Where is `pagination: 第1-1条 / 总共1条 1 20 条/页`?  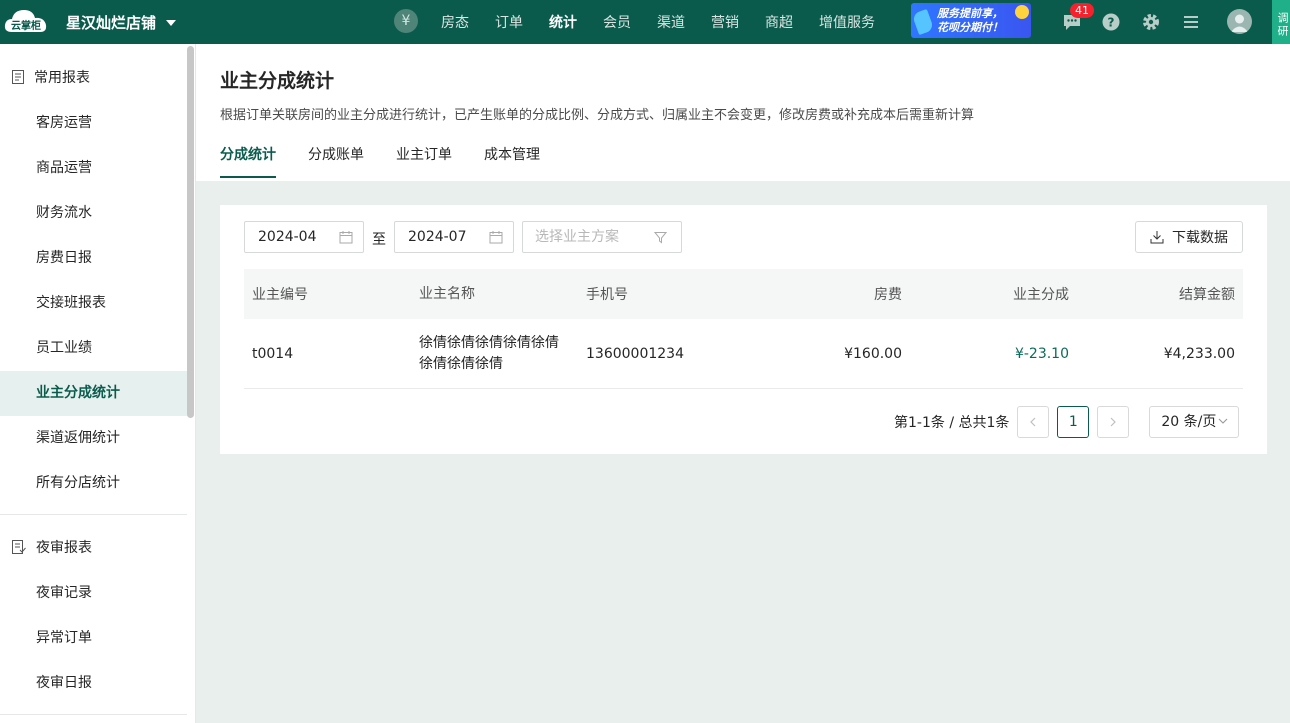
pagination: 第1-1条 / 总共1条 1 20 条/页 is located at coordinates (1067, 422).